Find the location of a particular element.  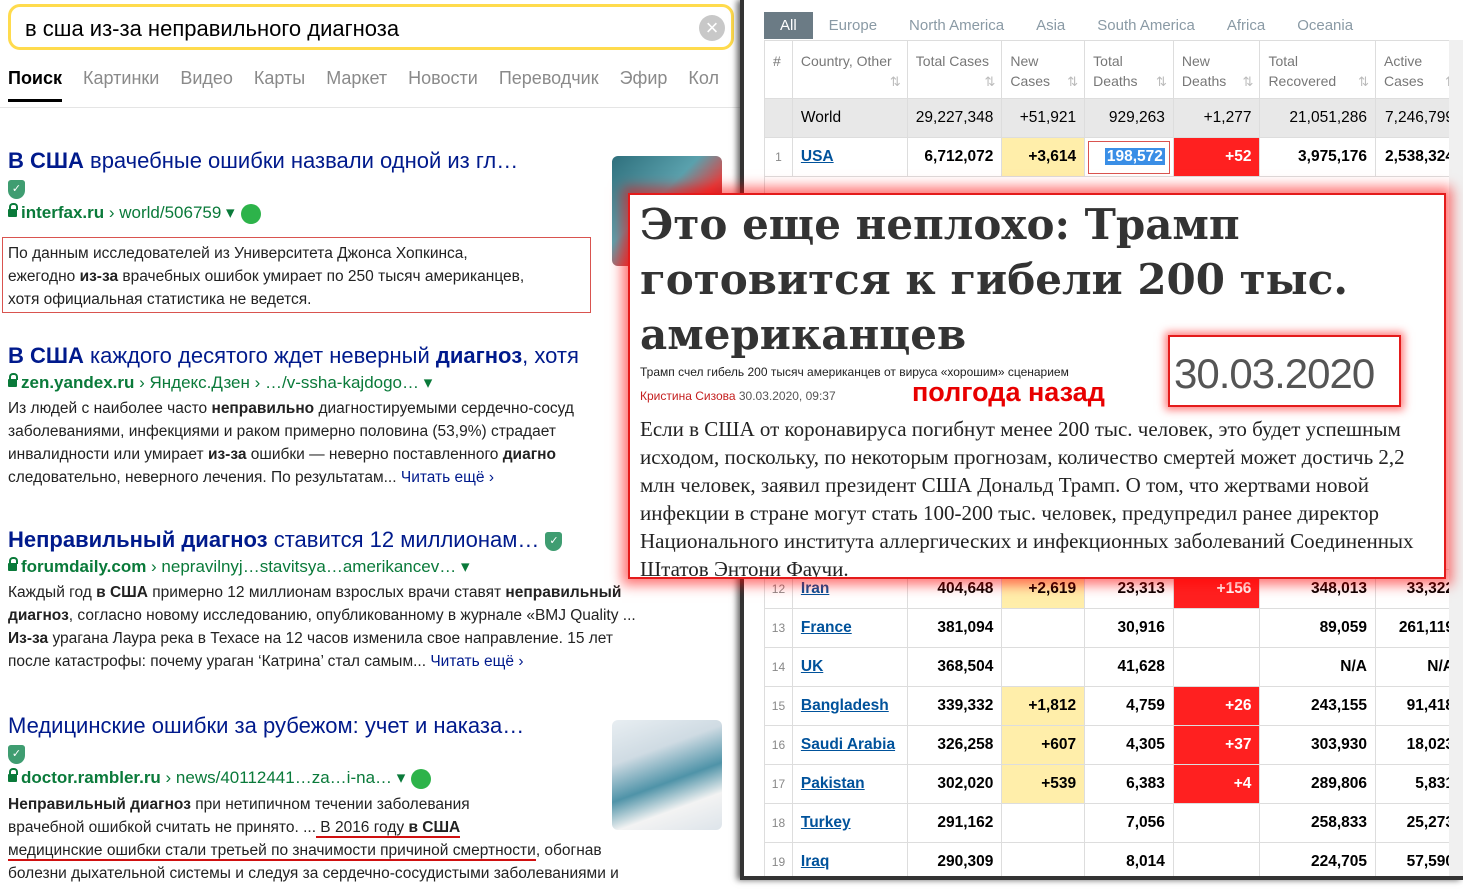

row-country: Saudi Arabia is located at coordinates (849, 745).